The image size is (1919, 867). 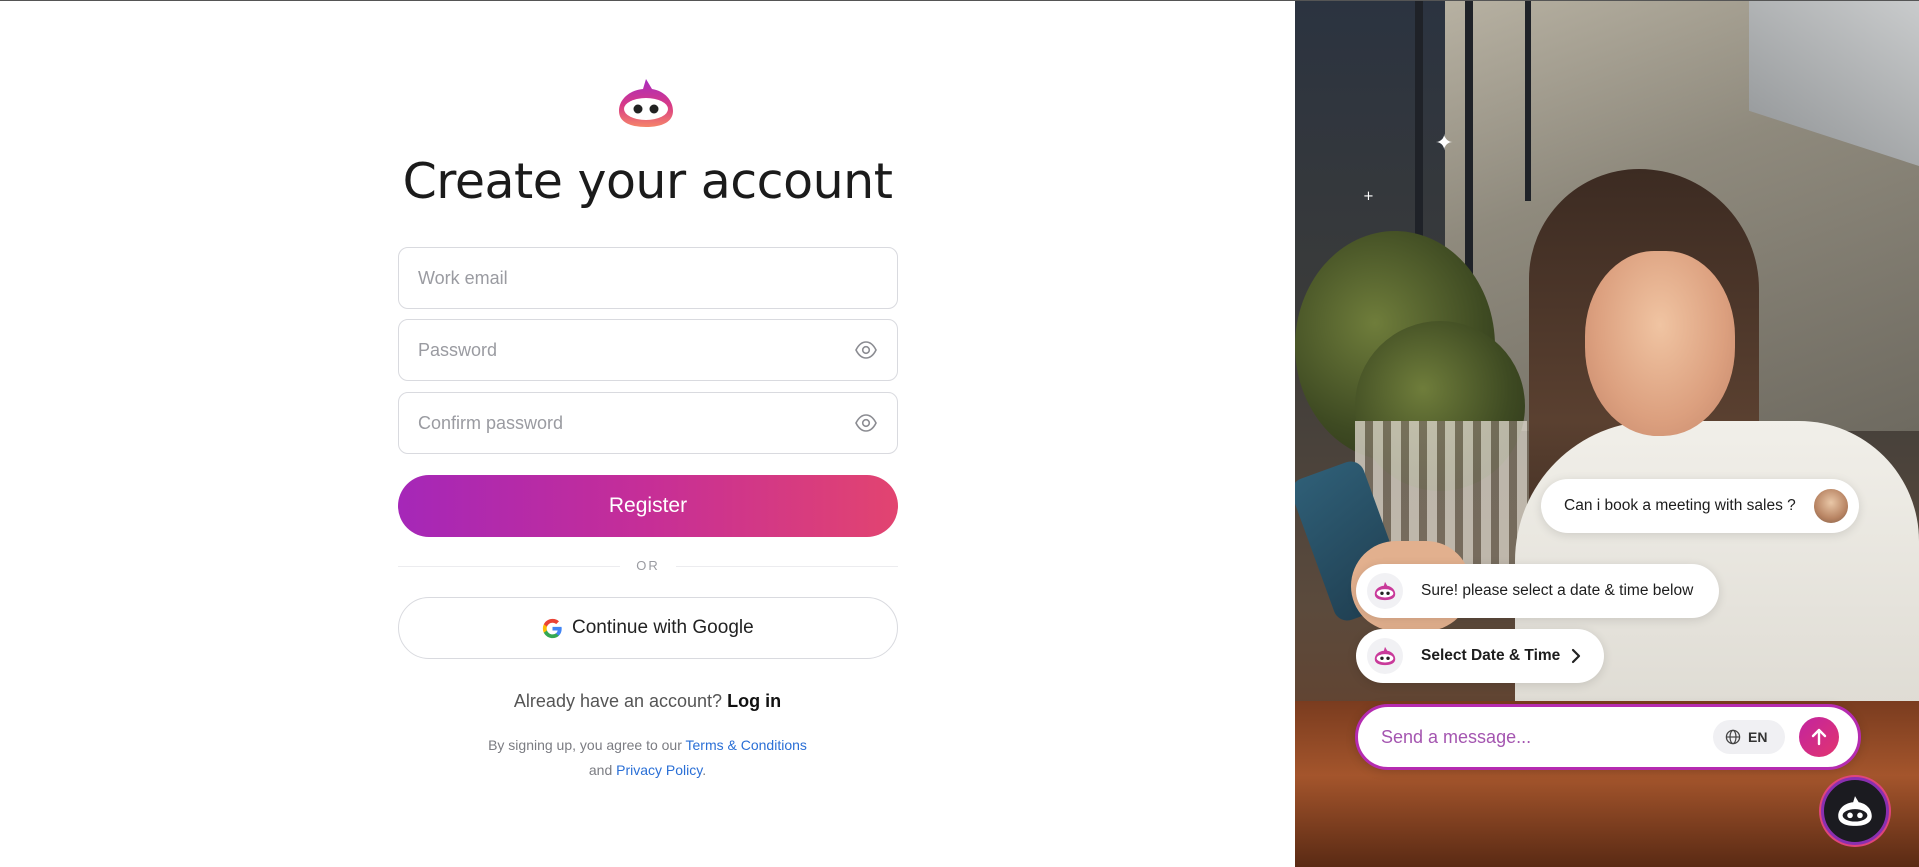 What do you see at coordinates (1576, 656) in the screenshot?
I see `chevron-right-icon` at bounding box center [1576, 656].